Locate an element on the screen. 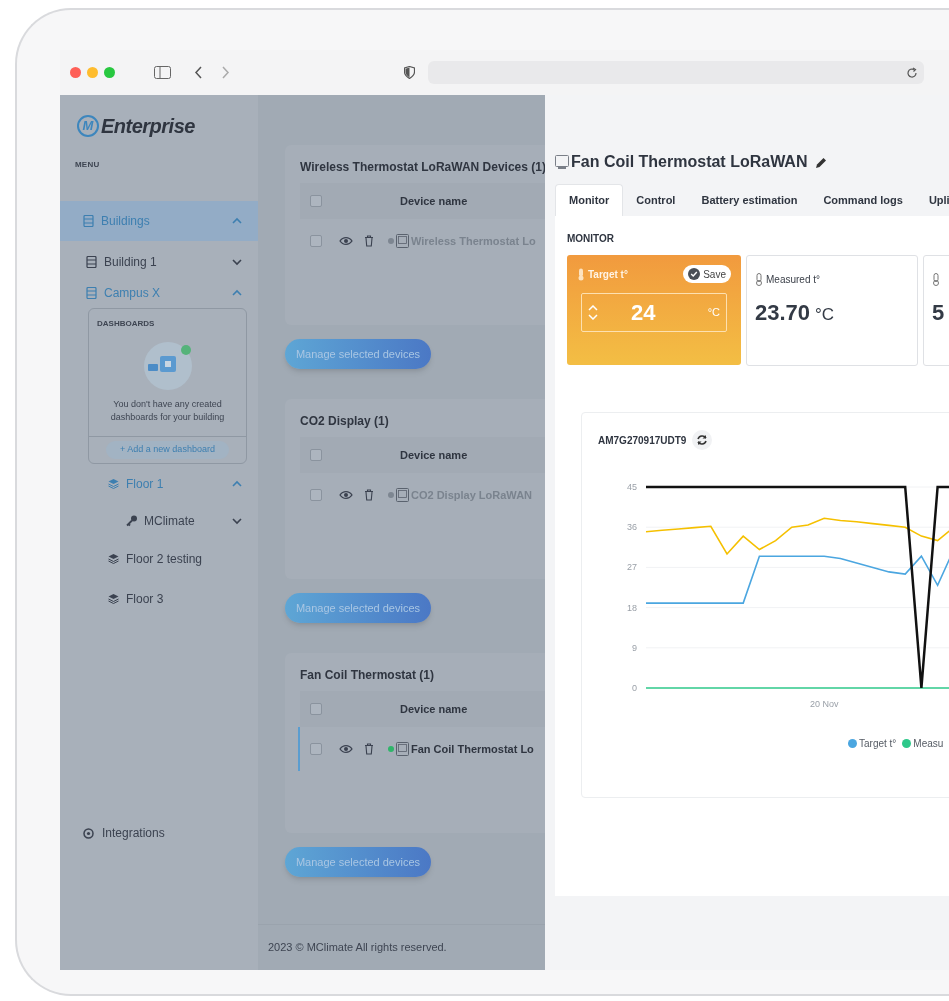 This screenshot has height=1001, width=949. menu-heading: MENU is located at coordinates (87, 165).